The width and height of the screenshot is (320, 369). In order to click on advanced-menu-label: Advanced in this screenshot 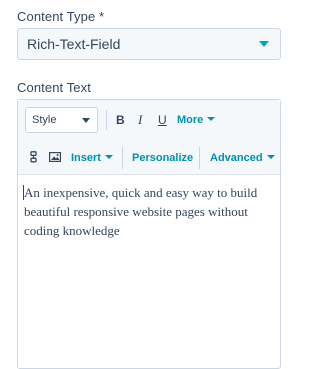, I will do `click(236, 158)`.